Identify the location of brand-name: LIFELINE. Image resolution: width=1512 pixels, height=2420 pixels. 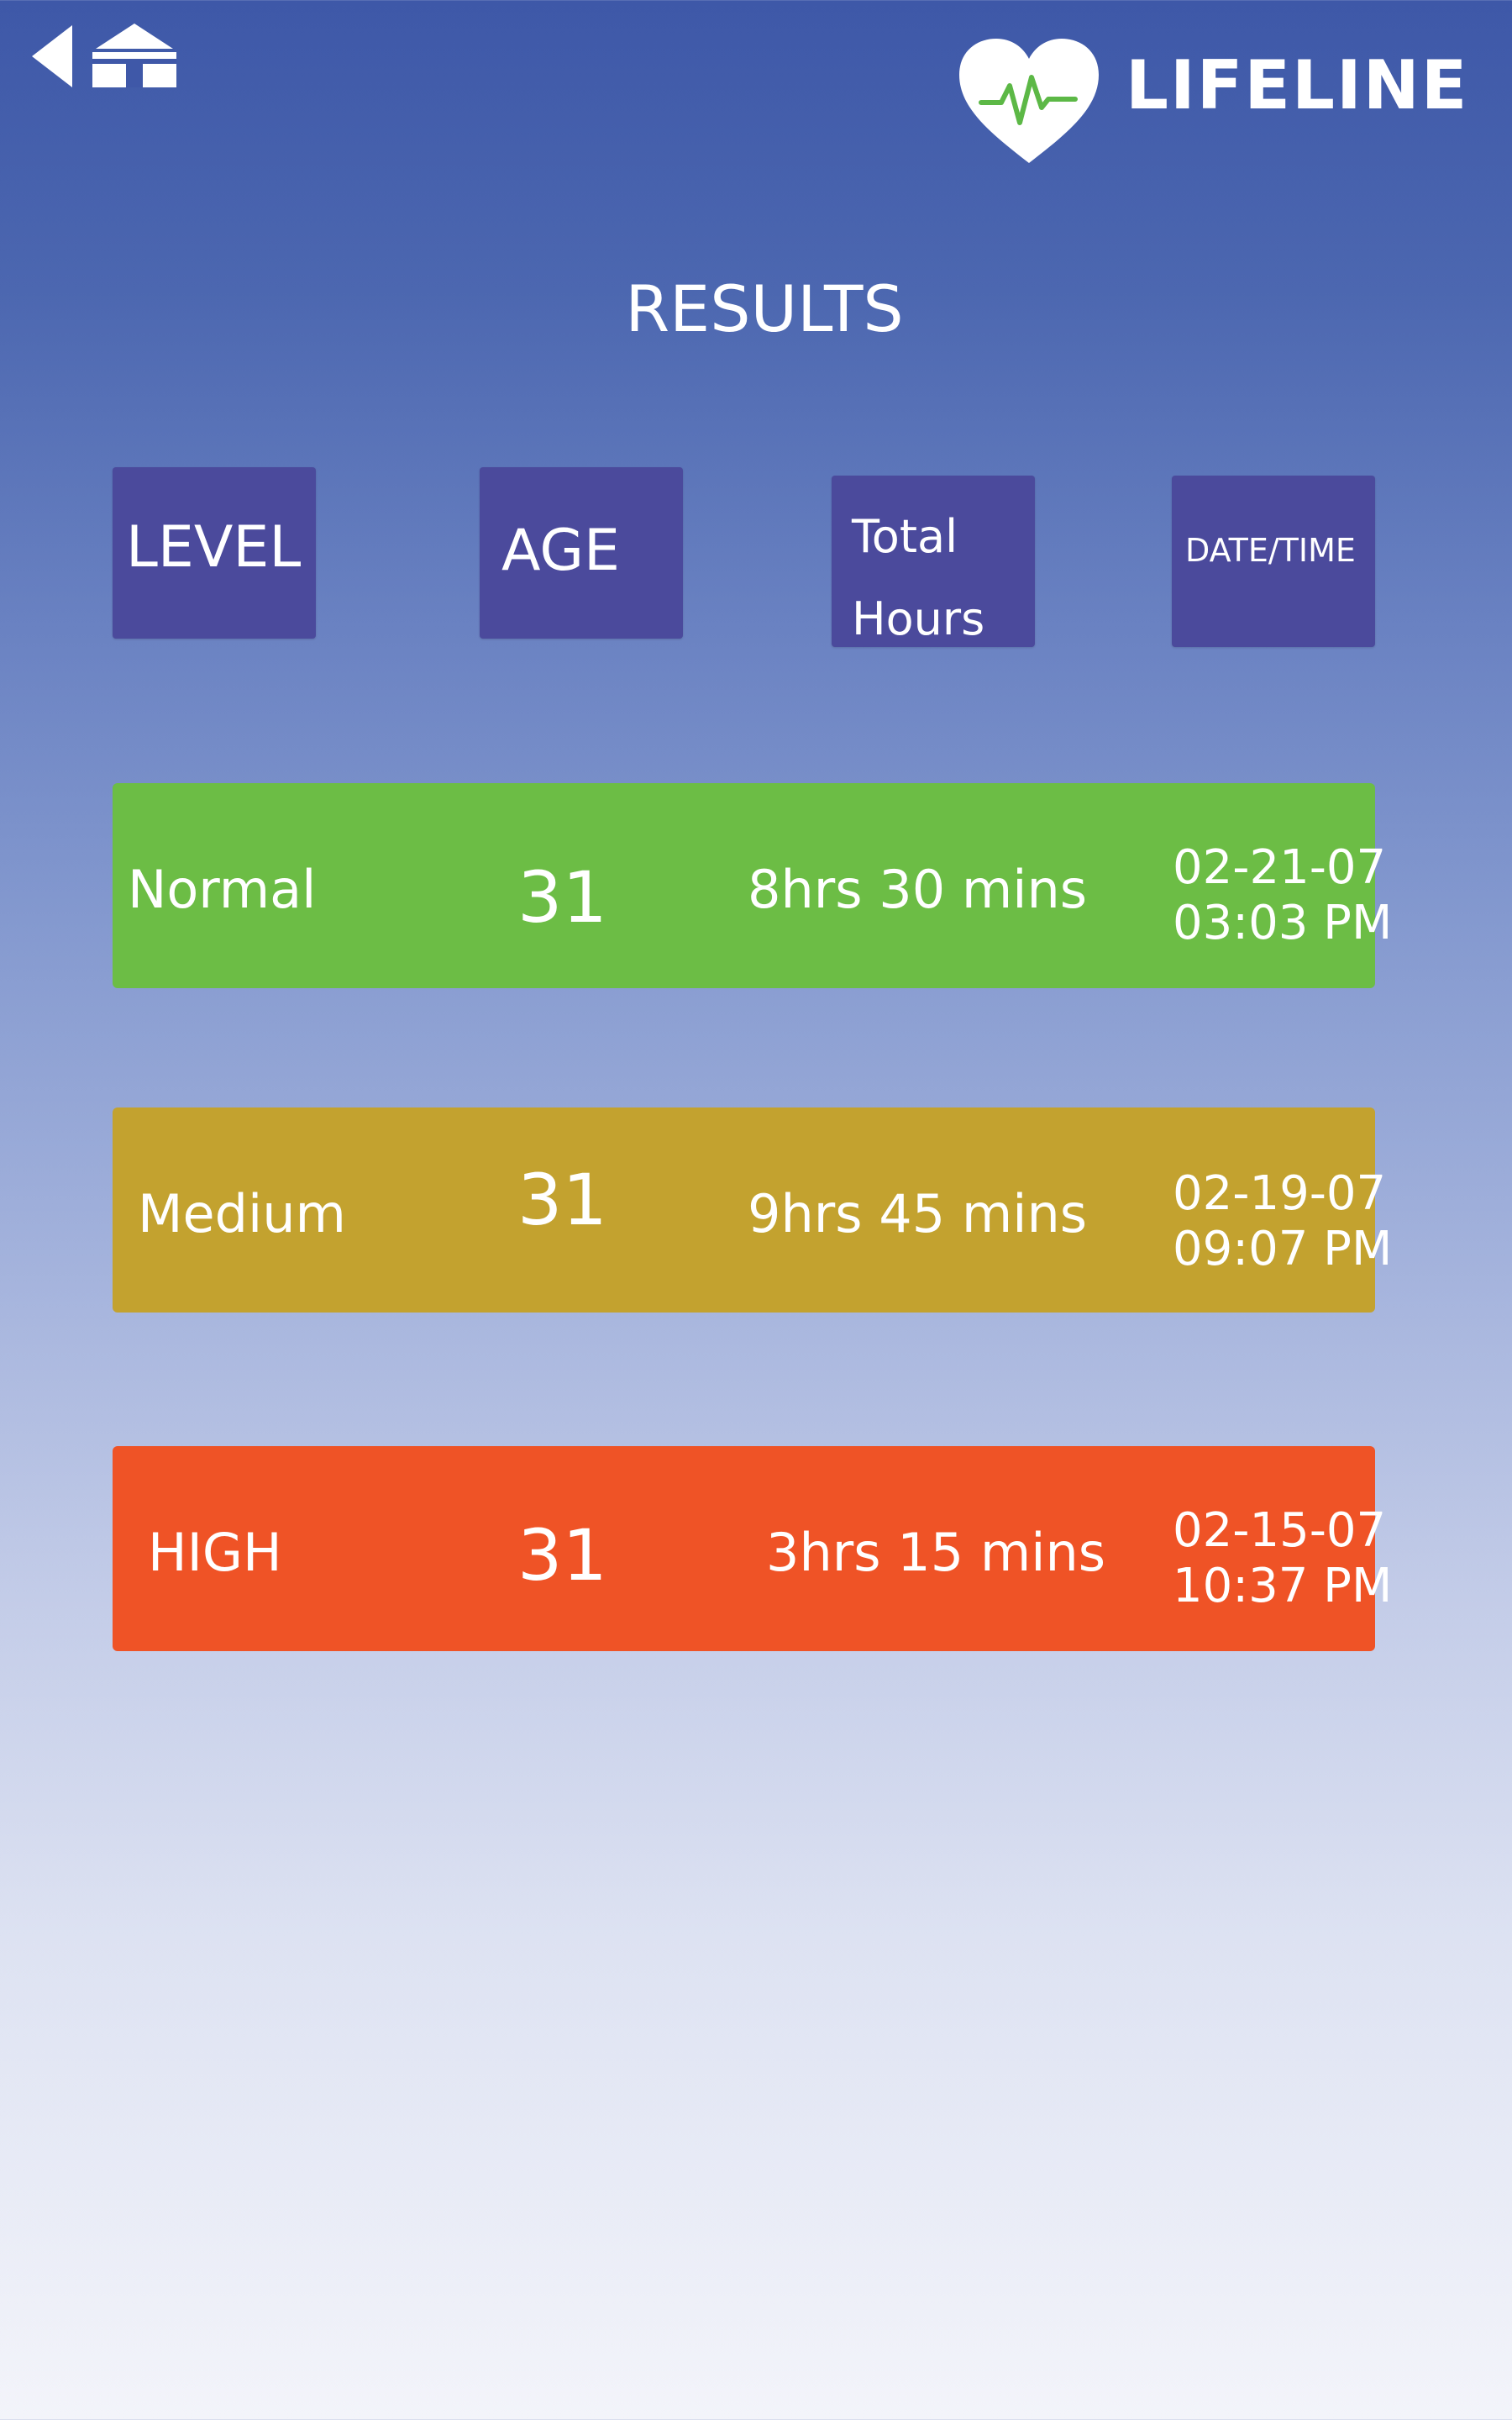
(1297, 85).